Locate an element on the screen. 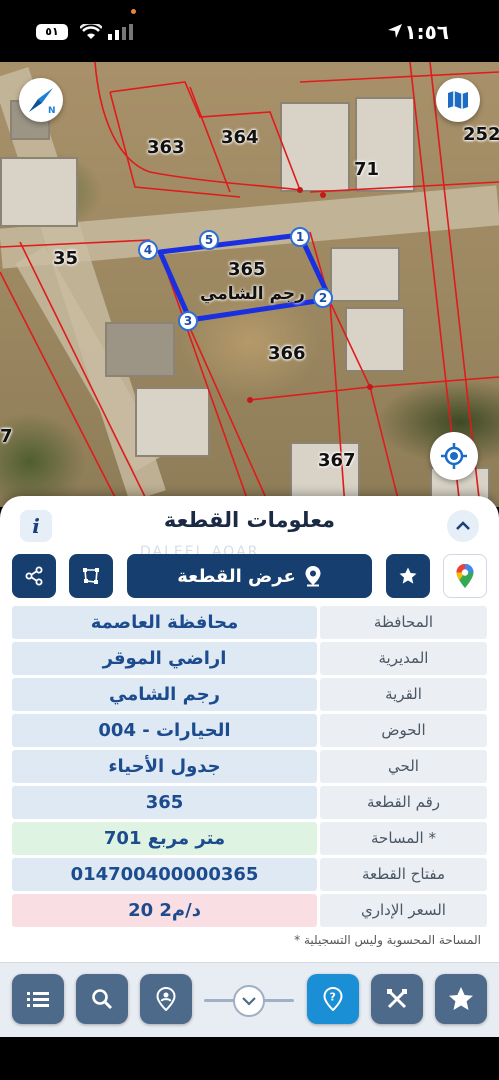 The width and height of the screenshot is (499, 1080). detail-value: الحيارات - 004 is located at coordinates (164, 730).